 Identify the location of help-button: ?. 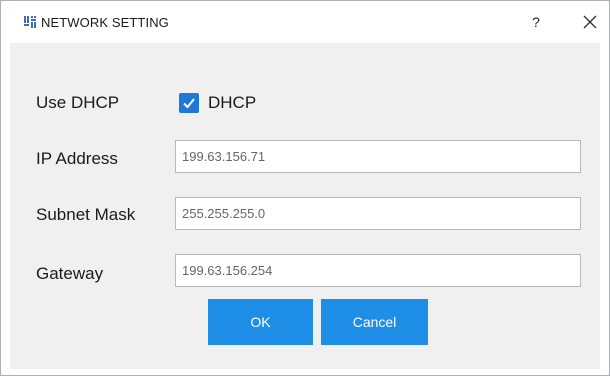
(536, 22).